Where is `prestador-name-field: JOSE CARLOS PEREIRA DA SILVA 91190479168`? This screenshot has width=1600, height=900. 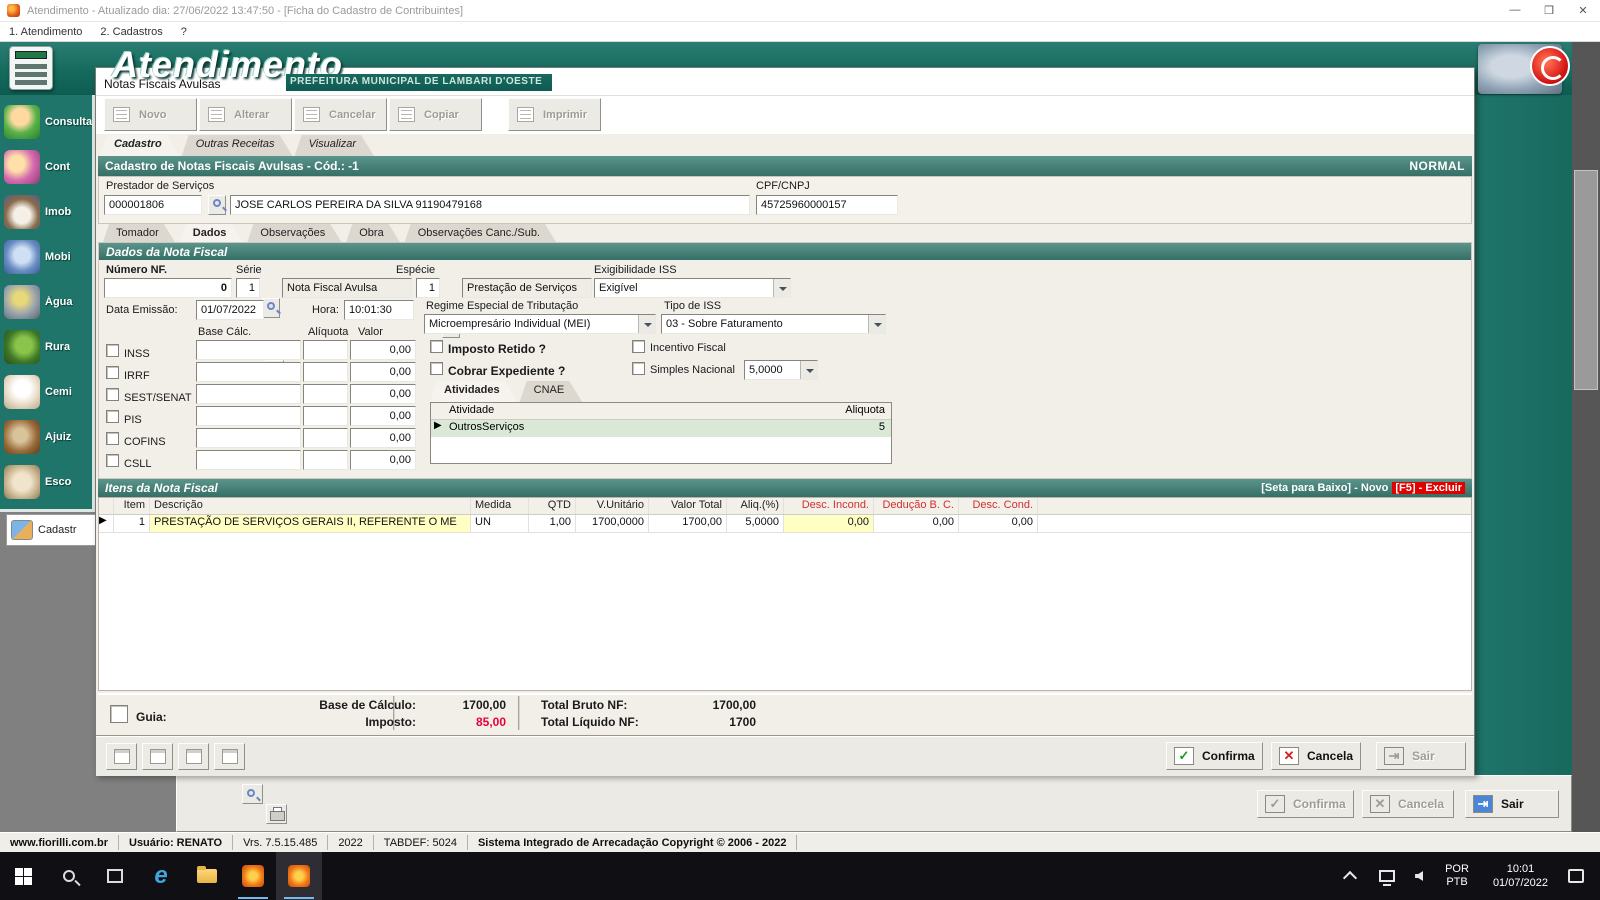
prestador-name-field: JOSE CARLOS PEREIRA DA SILVA 91190479168 is located at coordinates (490, 205).